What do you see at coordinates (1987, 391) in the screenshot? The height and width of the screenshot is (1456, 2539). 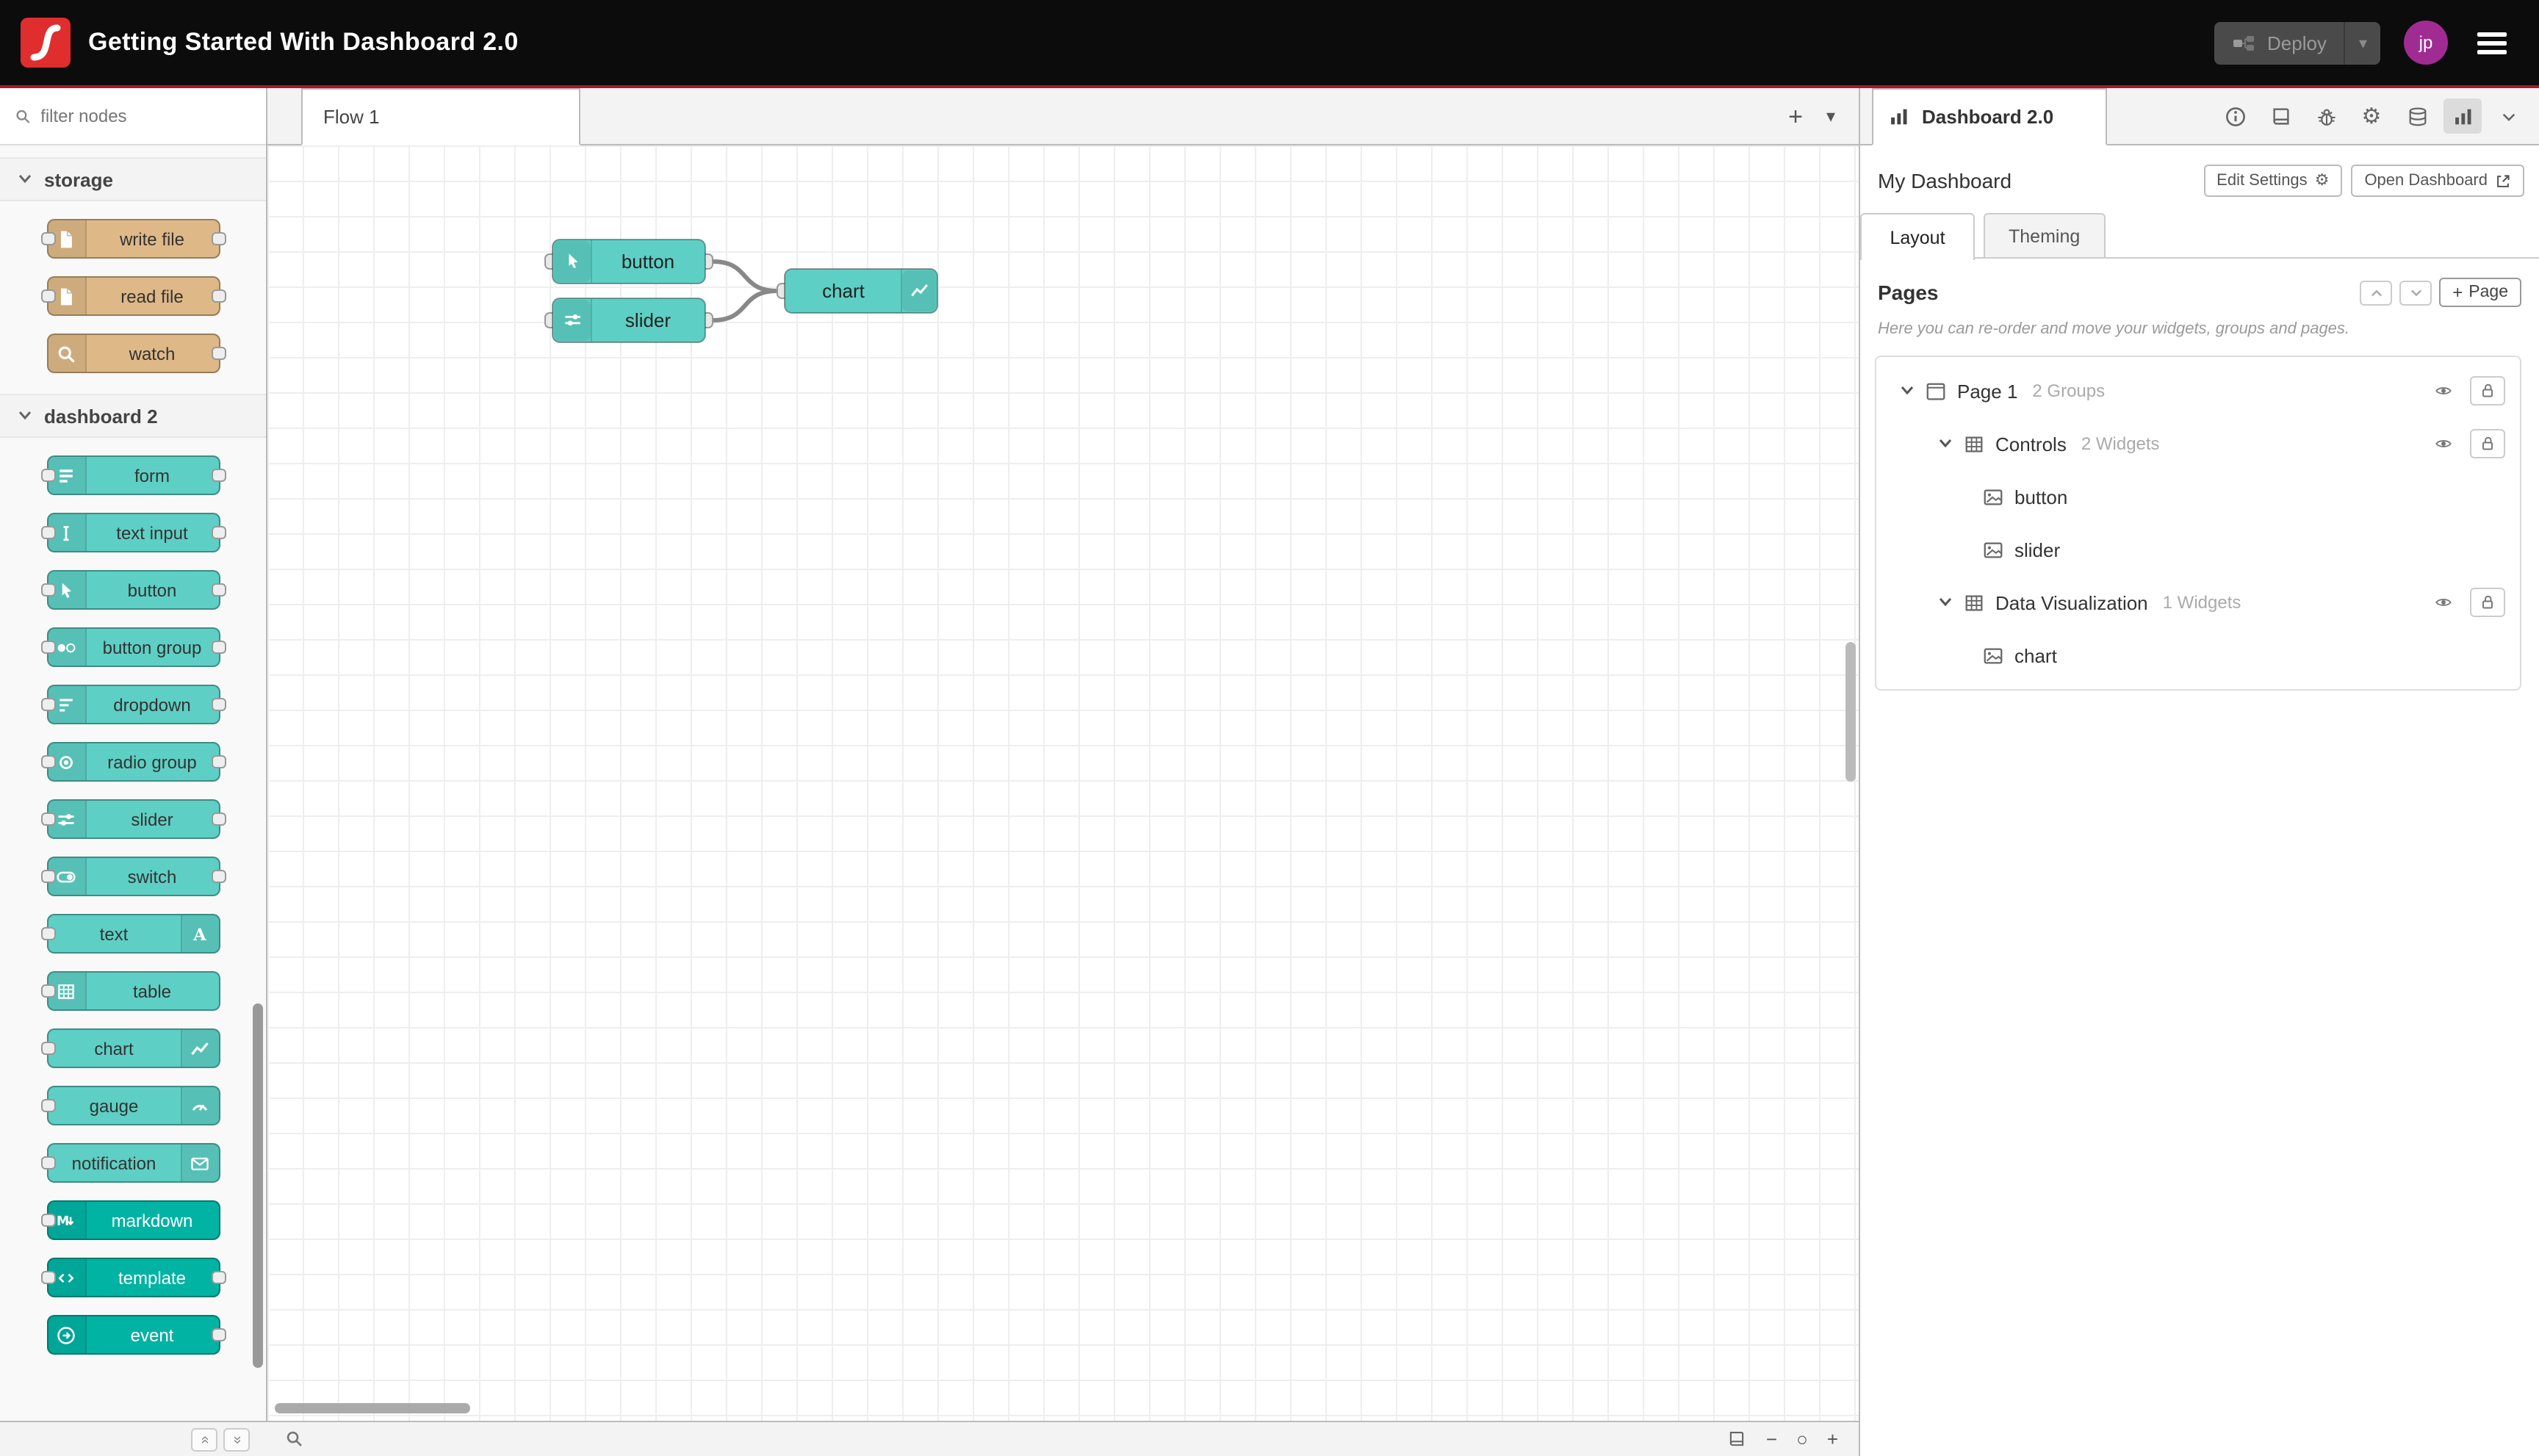 I see `tree-label: Page 1` at bounding box center [1987, 391].